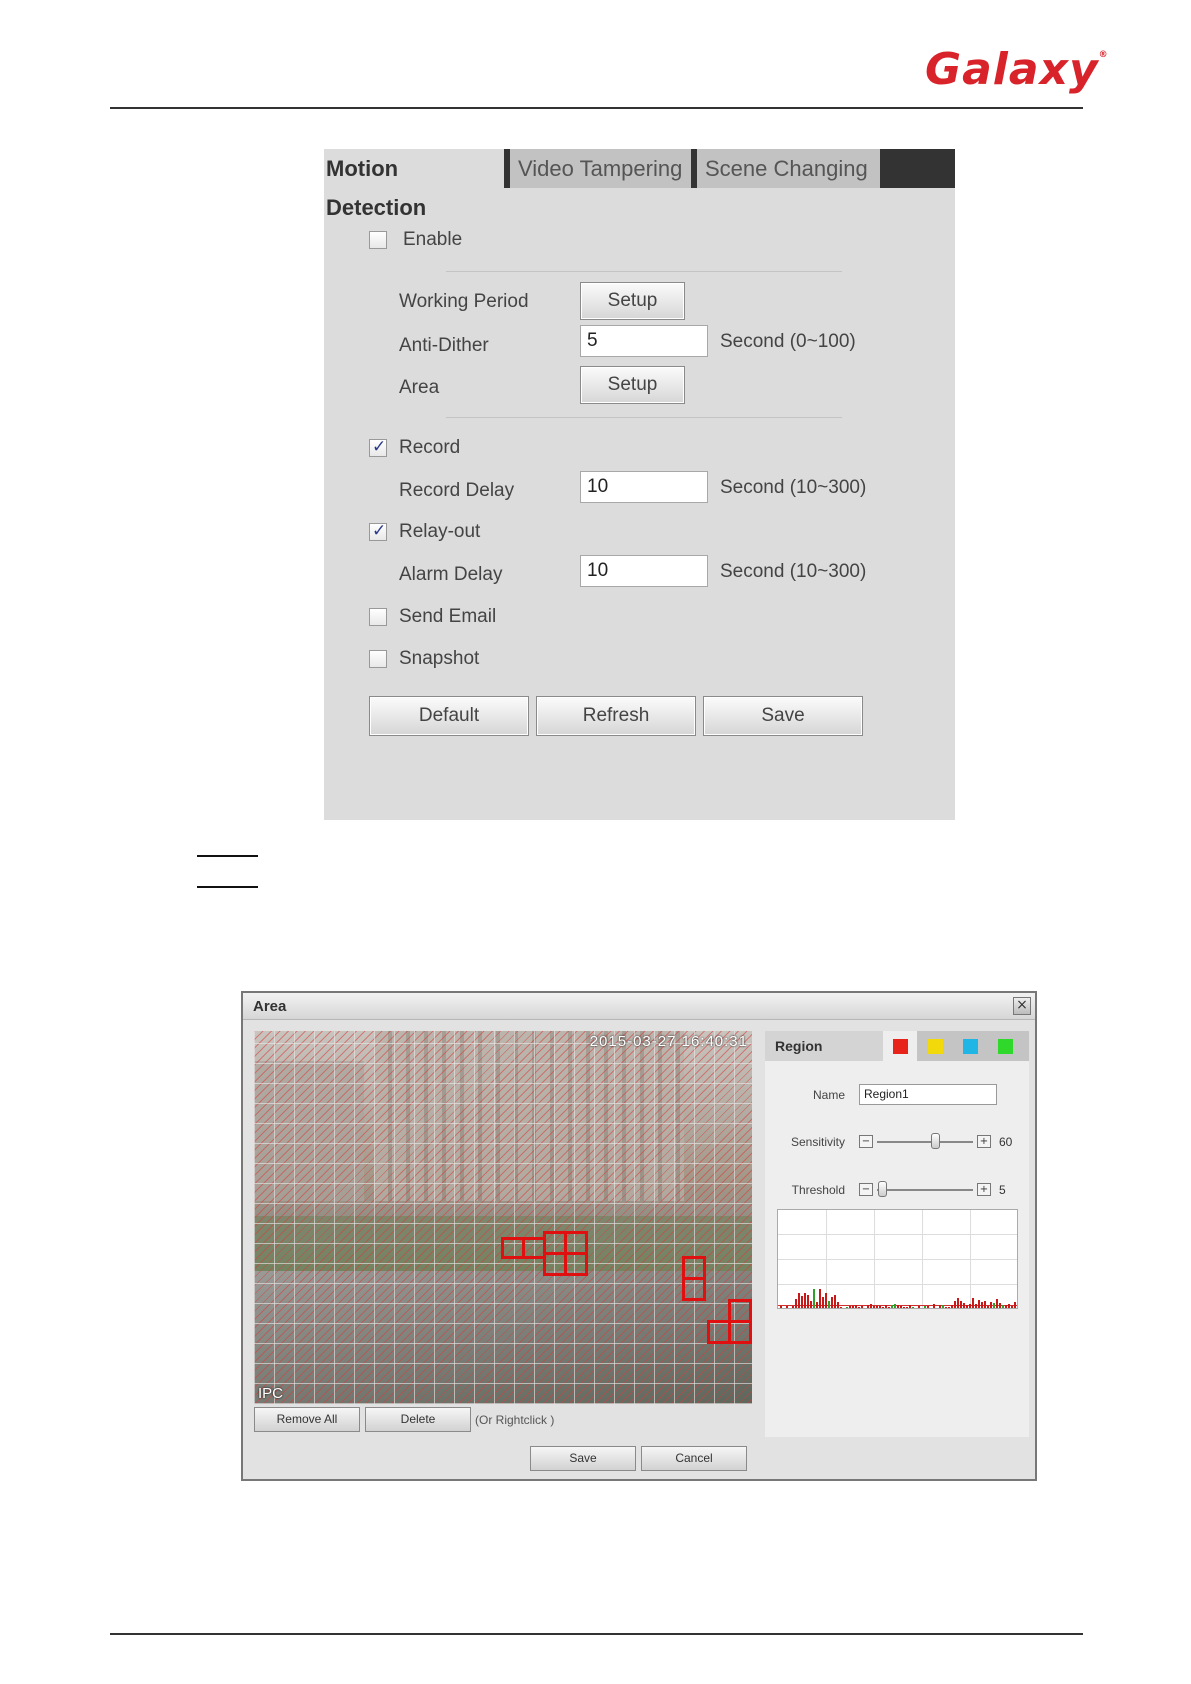 This screenshot has width=1191, height=1684. I want to click on send-email-checkbox, so click(378, 617).